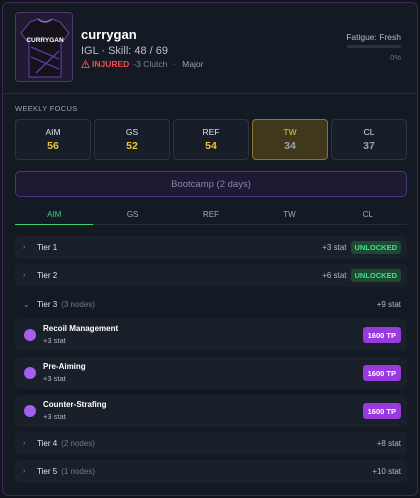  What do you see at coordinates (85, 64) in the screenshot?
I see `warning-icon` at bounding box center [85, 64].